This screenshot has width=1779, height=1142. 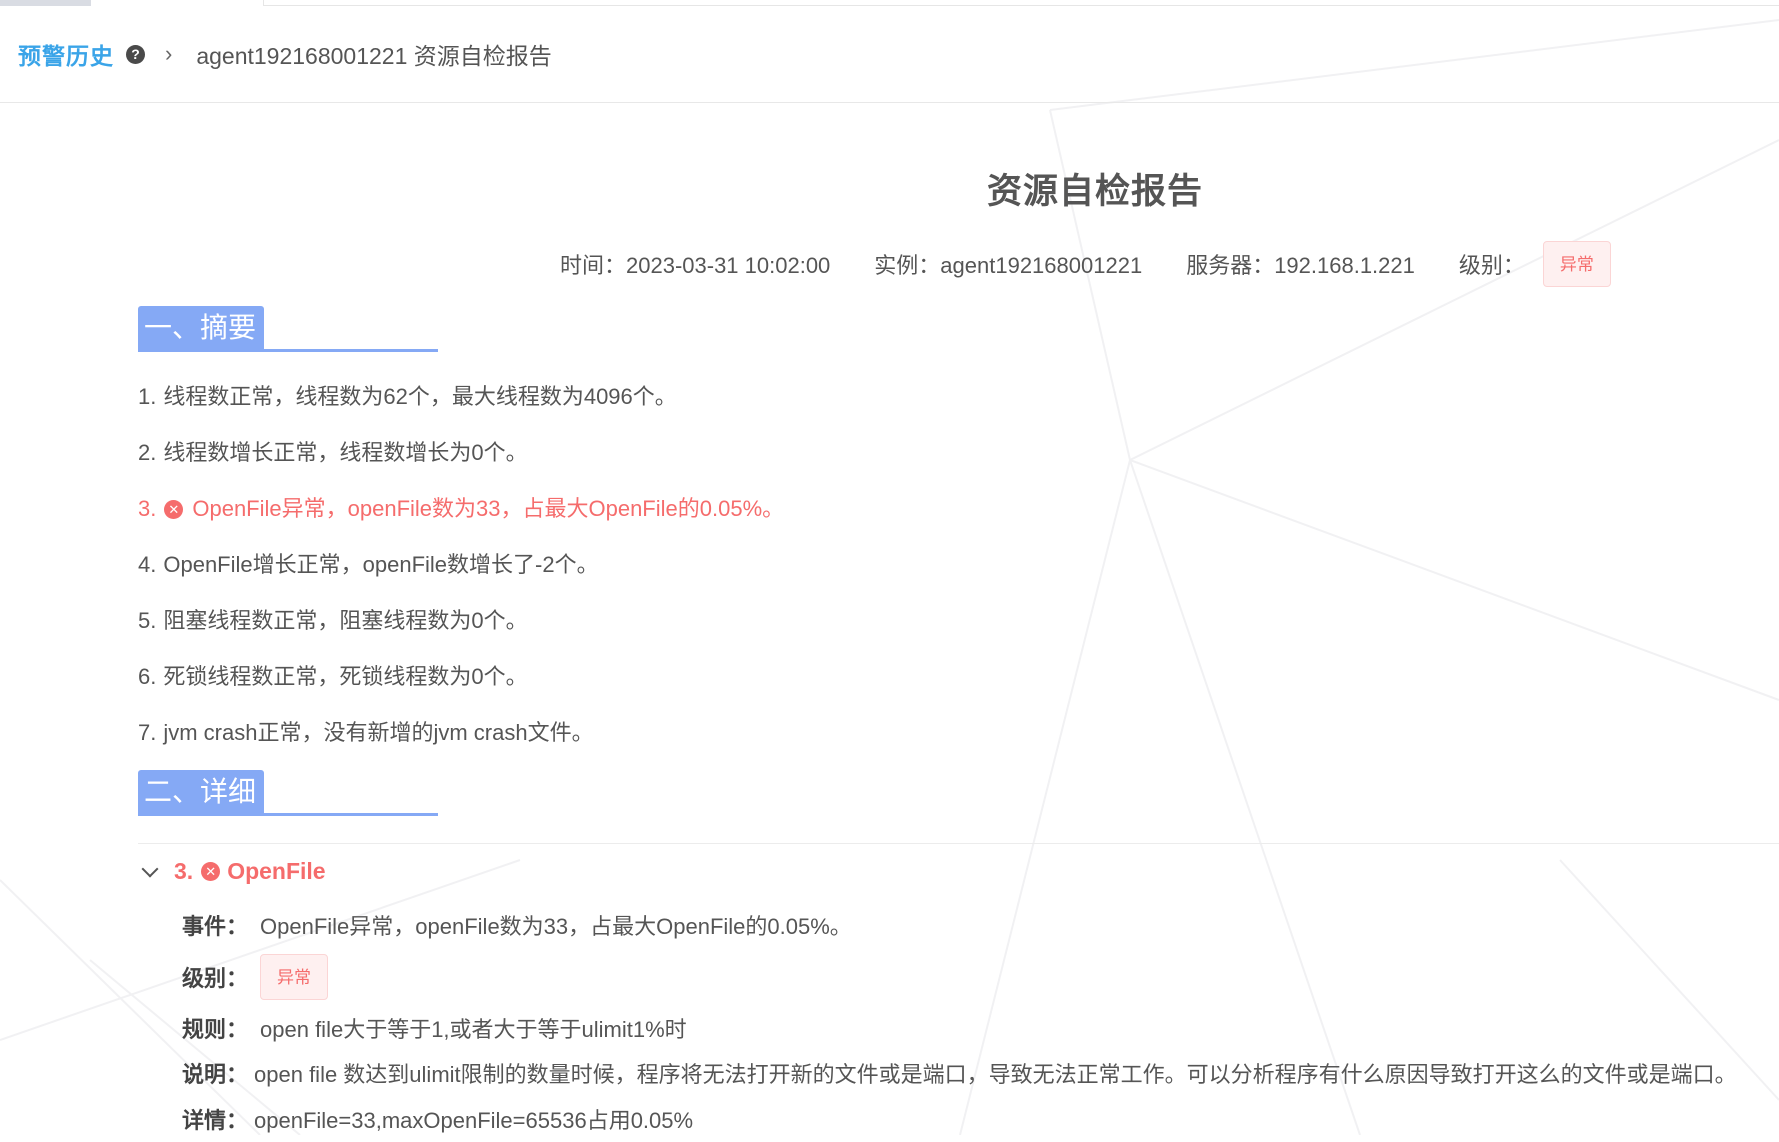 I want to click on collapse-header-openfile: 3. ✕ OpenFile, so click(x=233, y=871).